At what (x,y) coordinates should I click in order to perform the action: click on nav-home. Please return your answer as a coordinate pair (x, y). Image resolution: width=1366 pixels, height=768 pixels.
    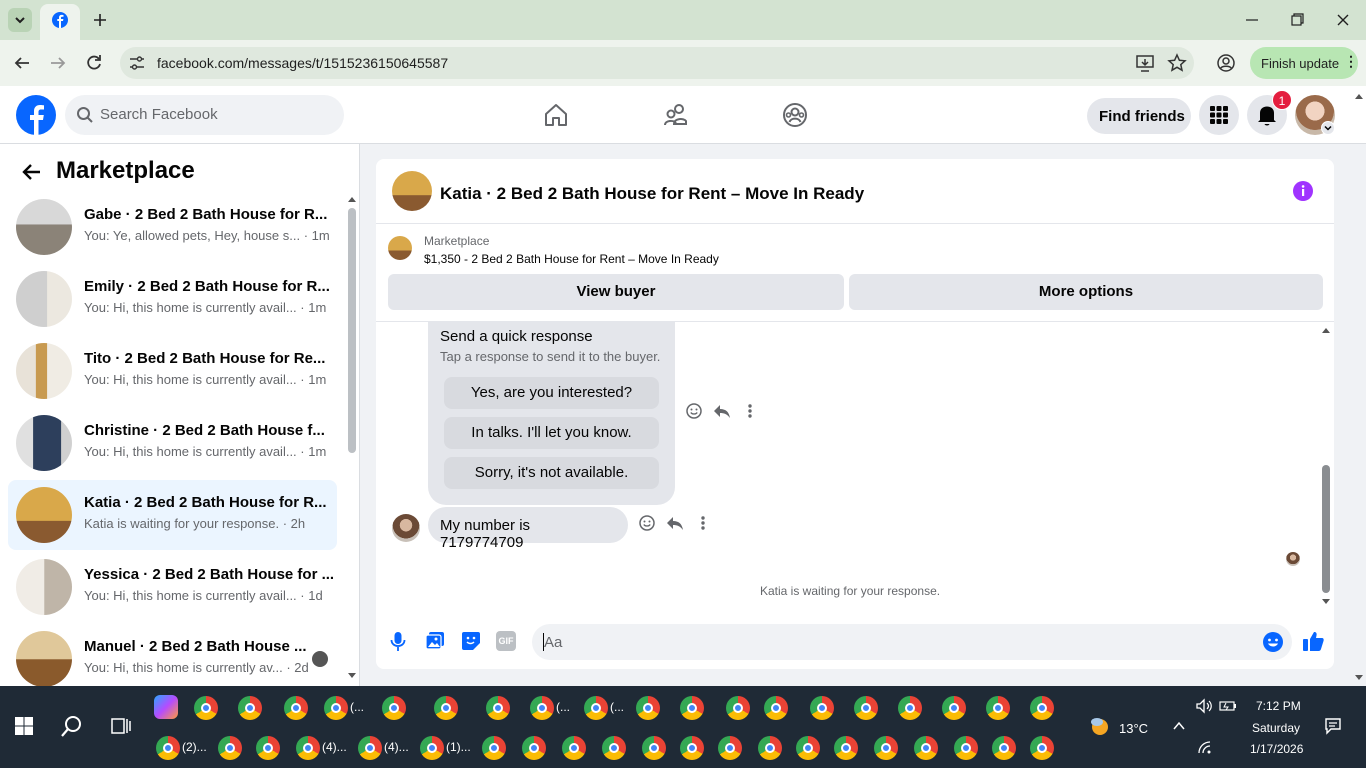
    Looking at the image, I should click on (556, 115).